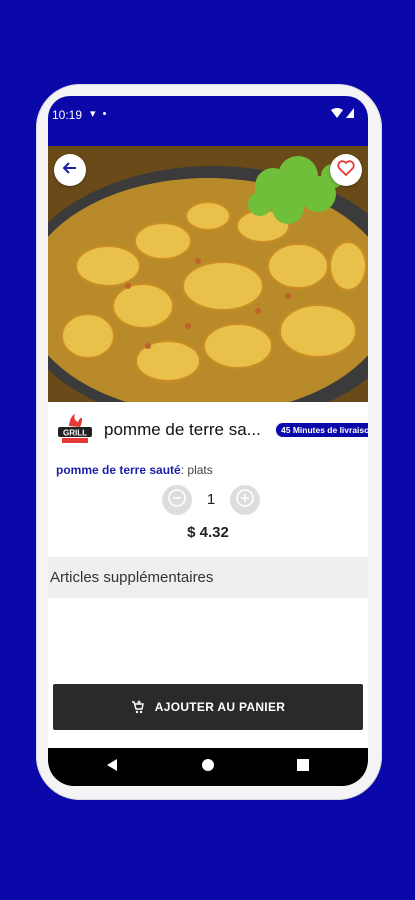 Image resolution: width=415 pixels, height=900 pixels. I want to click on add-to-cart-button: AJOUTER AU PANIER, so click(208, 707).